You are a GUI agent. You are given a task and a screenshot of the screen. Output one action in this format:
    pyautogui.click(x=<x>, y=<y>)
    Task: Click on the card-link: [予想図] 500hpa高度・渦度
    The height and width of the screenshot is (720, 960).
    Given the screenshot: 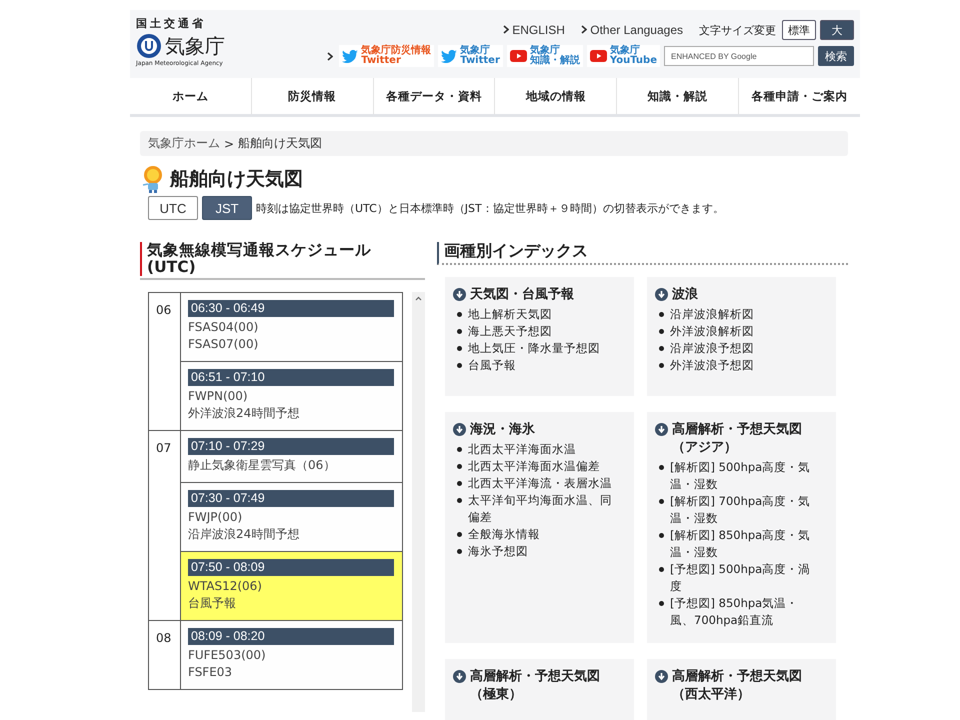 What is the action you would take?
    pyautogui.click(x=739, y=578)
    